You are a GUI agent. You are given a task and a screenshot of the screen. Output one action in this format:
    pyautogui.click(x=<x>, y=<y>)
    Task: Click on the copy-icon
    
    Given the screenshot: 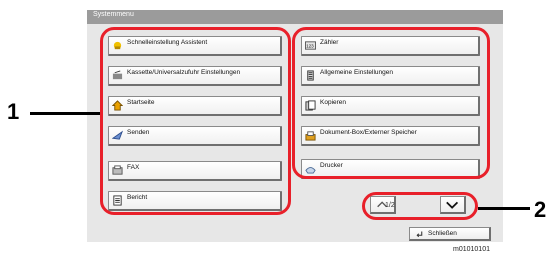 What is the action you would take?
    pyautogui.click(x=310, y=105)
    